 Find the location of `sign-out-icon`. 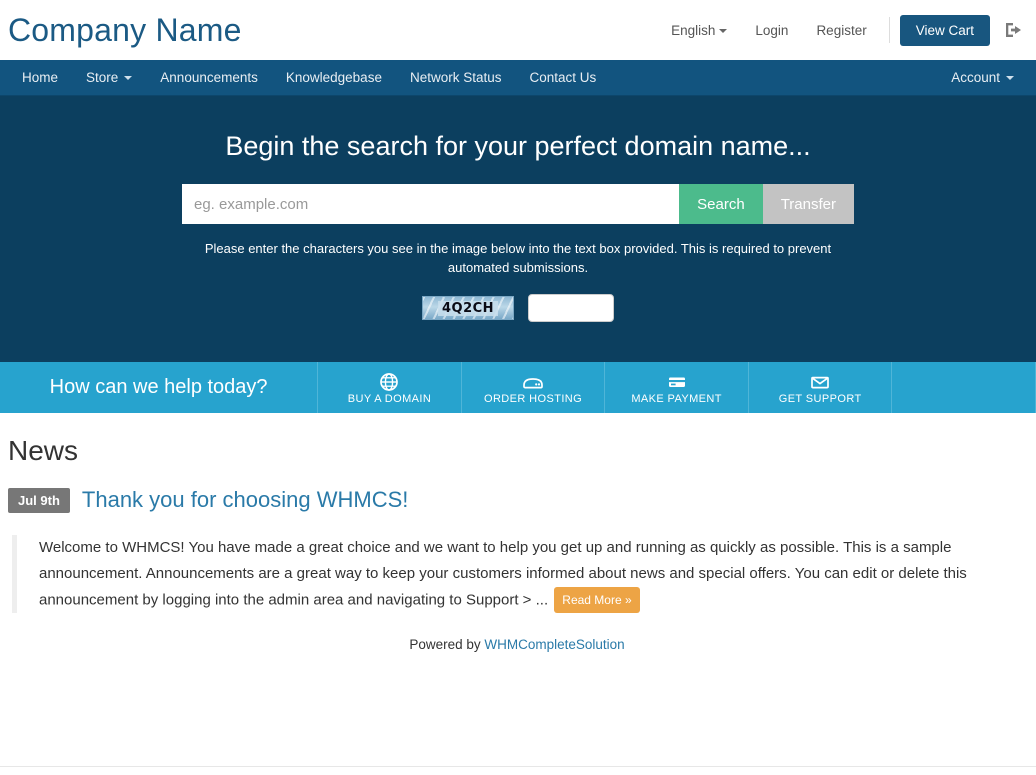

sign-out-icon is located at coordinates (1014, 30).